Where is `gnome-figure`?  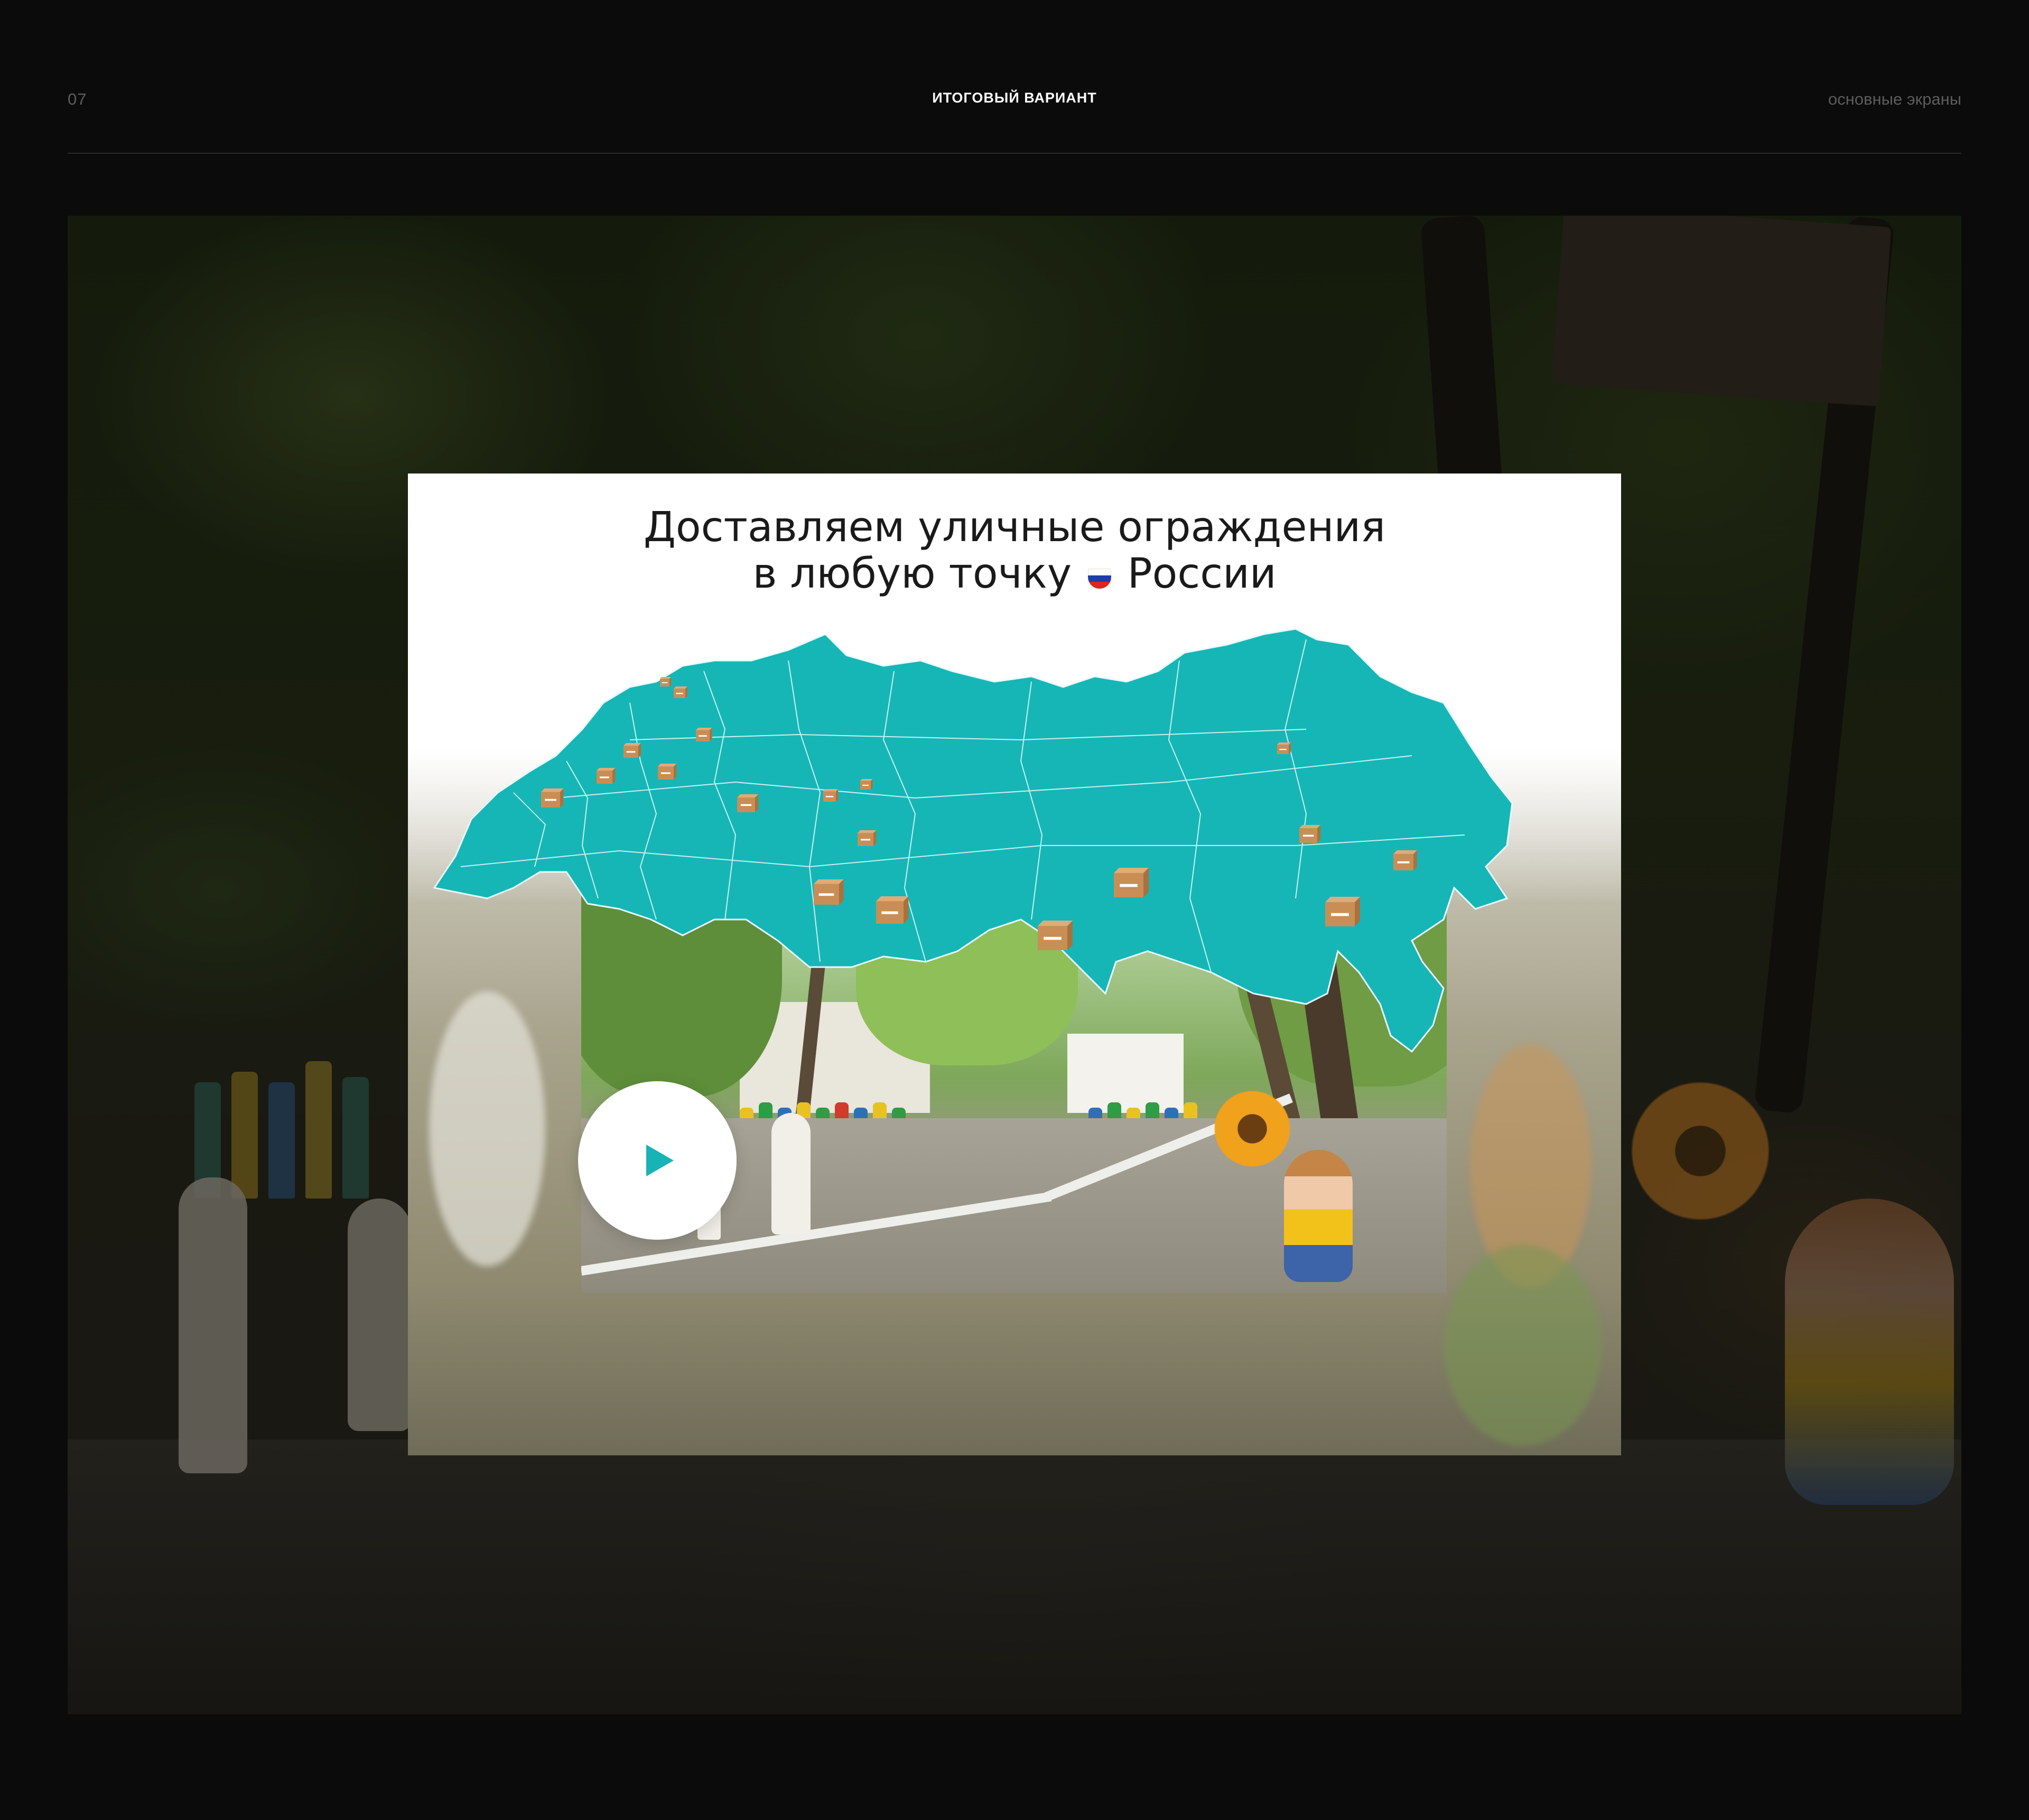
gnome-figure is located at coordinates (1318, 1216).